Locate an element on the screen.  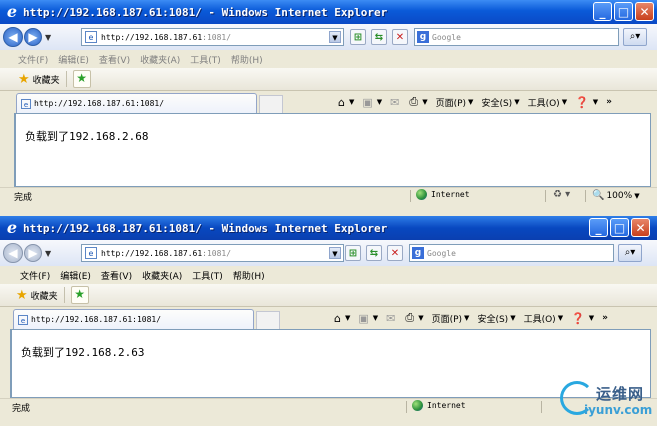
menu-bar: 文件(F) 编辑(E) 查看(V) 收藏夹(A) 工具(T) 帮助(H) is located at coordinates (328, 59).